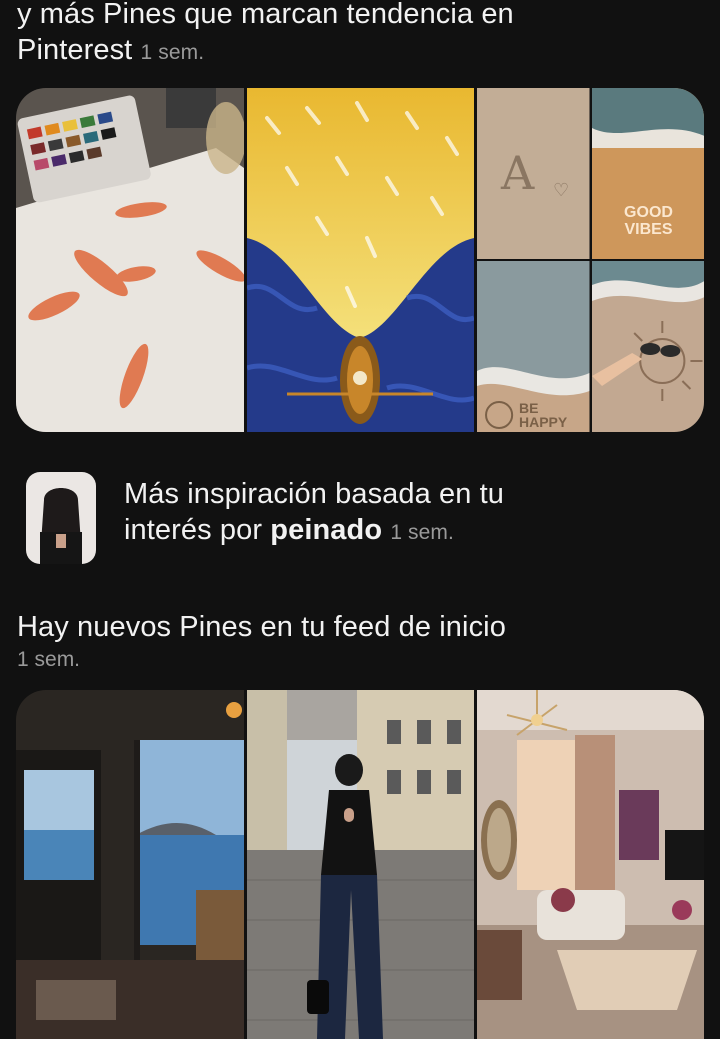 Image resolution: width=720 pixels, height=1039 pixels. What do you see at coordinates (326, 530) in the screenshot?
I see `interest-keyword: peinado` at bounding box center [326, 530].